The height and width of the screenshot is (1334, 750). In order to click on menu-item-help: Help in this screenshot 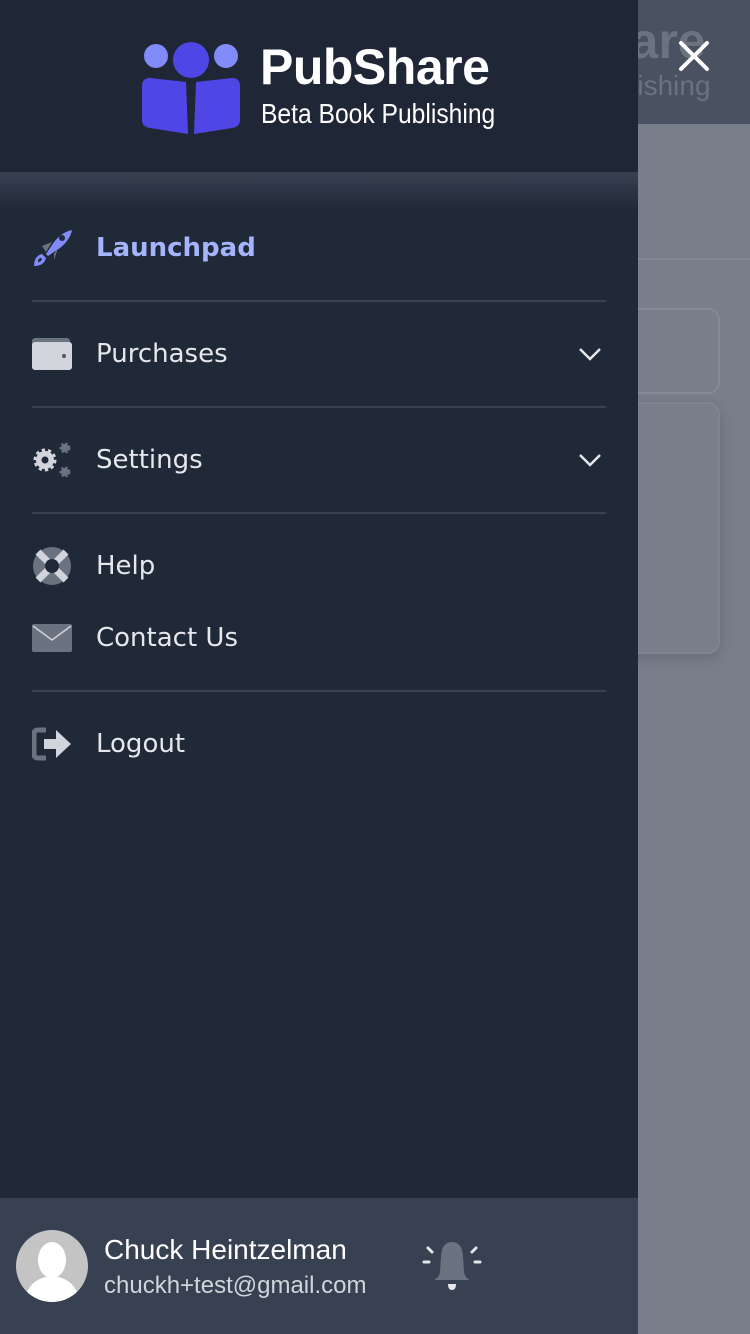, I will do `click(319, 566)`.